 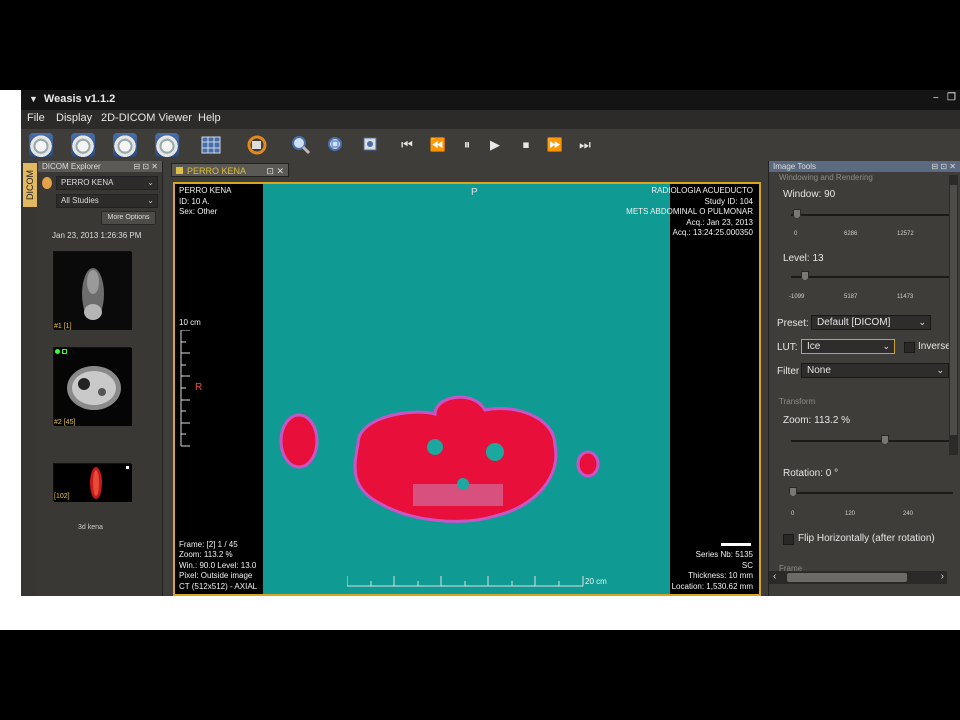 What do you see at coordinates (951, 97) in the screenshot?
I see `restore-icon: ❐` at bounding box center [951, 97].